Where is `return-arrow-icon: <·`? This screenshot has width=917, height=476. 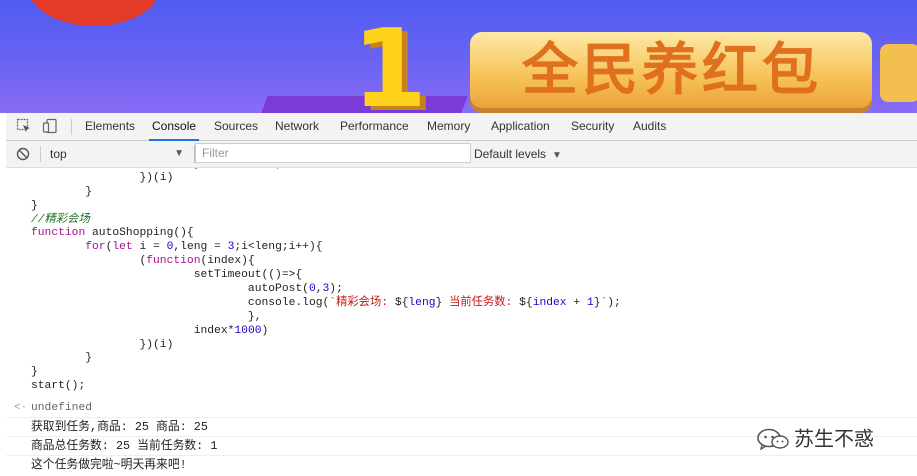
return-arrow-icon: <· is located at coordinates (21, 408).